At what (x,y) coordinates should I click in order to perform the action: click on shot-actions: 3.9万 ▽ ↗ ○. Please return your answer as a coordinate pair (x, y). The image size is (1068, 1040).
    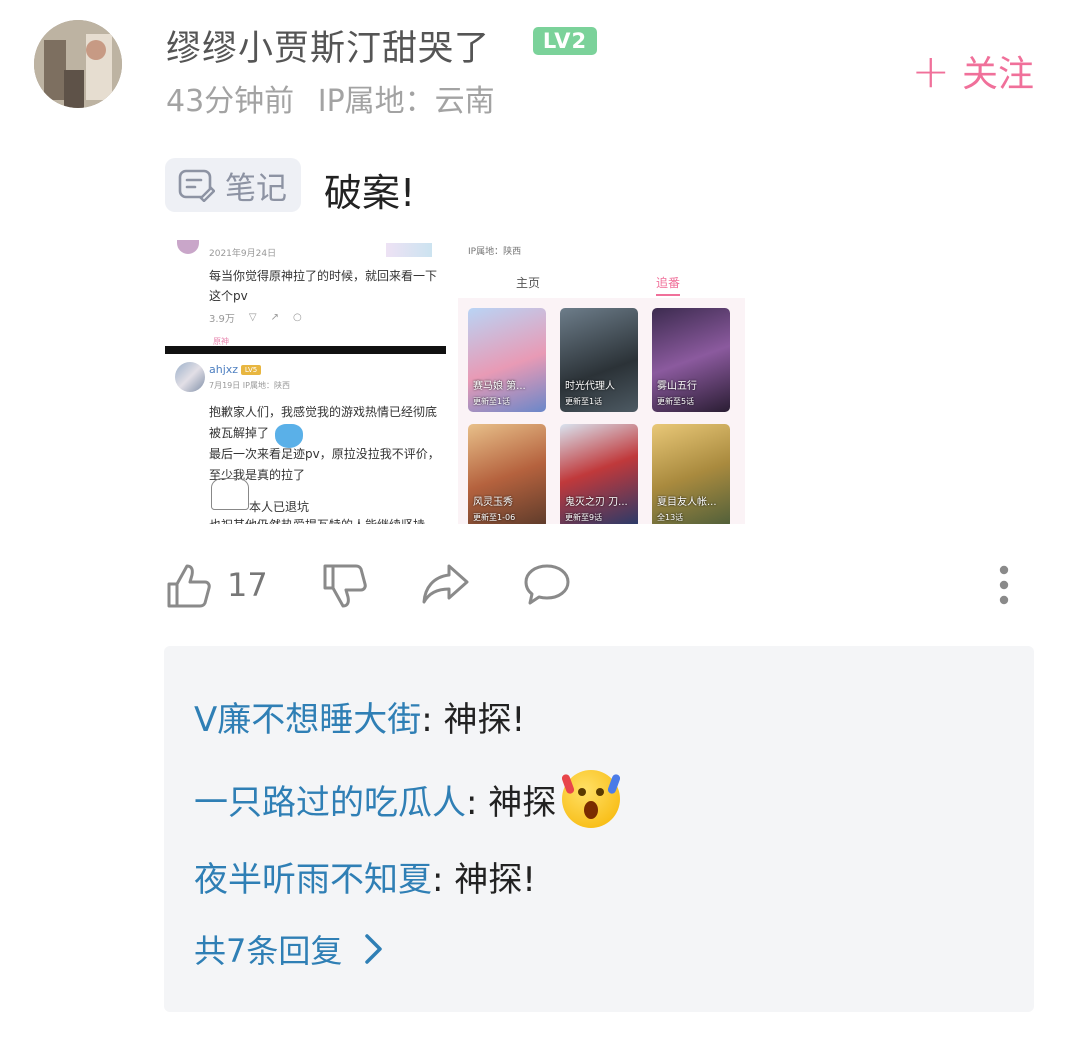
    Looking at the image, I should click on (255, 317).